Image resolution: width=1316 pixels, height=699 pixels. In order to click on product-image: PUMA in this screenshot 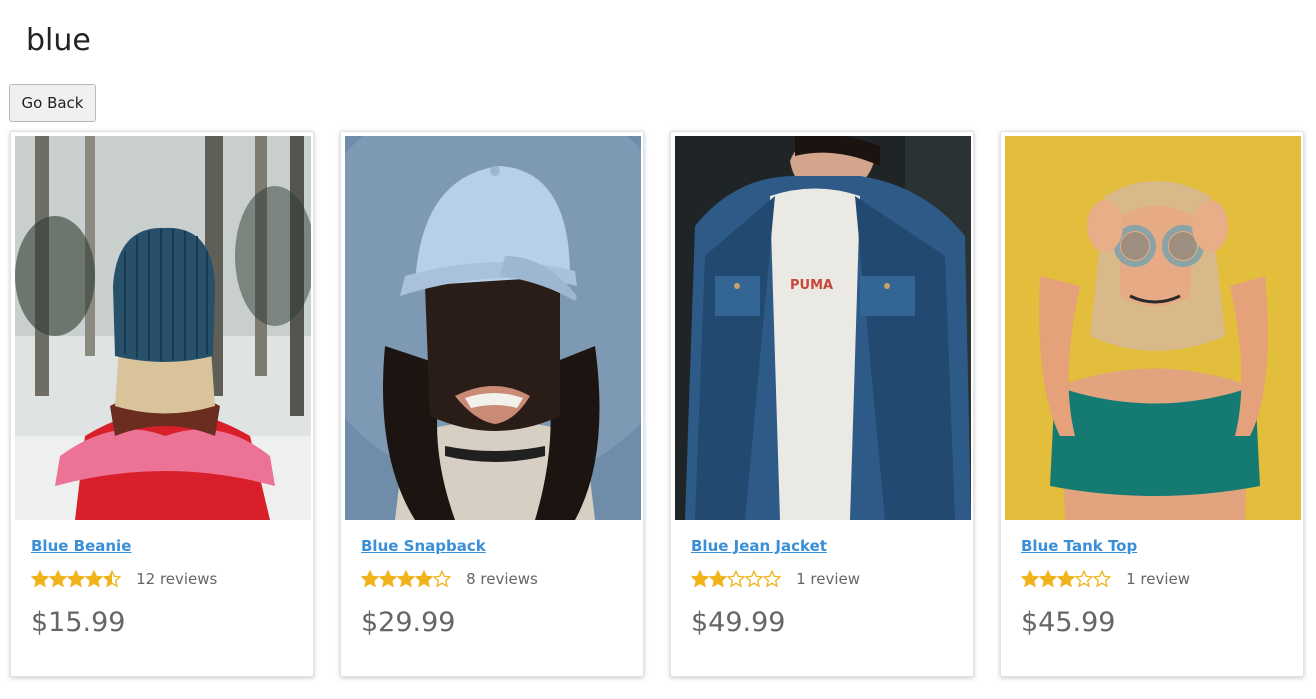, I will do `click(823, 328)`.